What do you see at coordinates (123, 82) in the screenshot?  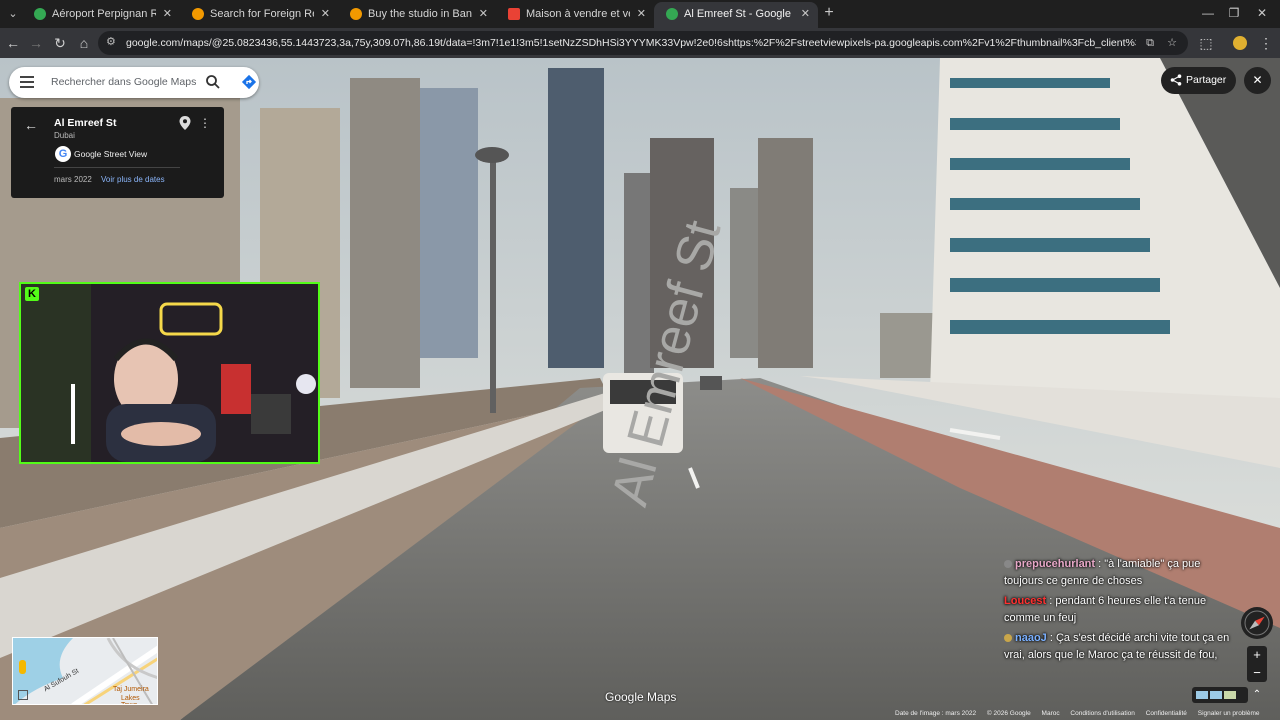 I see `search-input: Rechercher dans Google Maps` at bounding box center [123, 82].